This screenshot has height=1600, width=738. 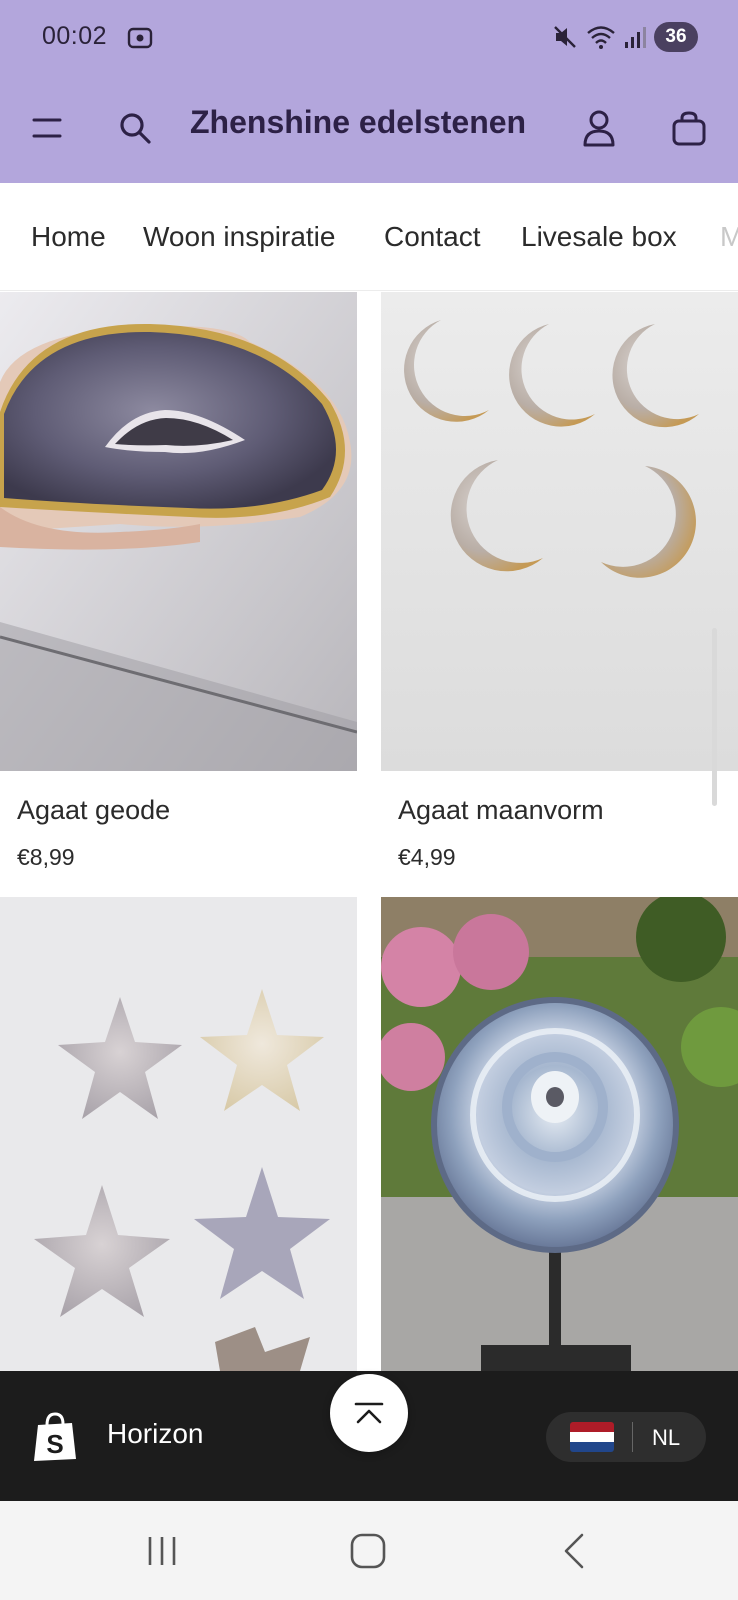 What do you see at coordinates (676, 37) in the screenshot?
I see `battery-icon: 36` at bounding box center [676, 37].